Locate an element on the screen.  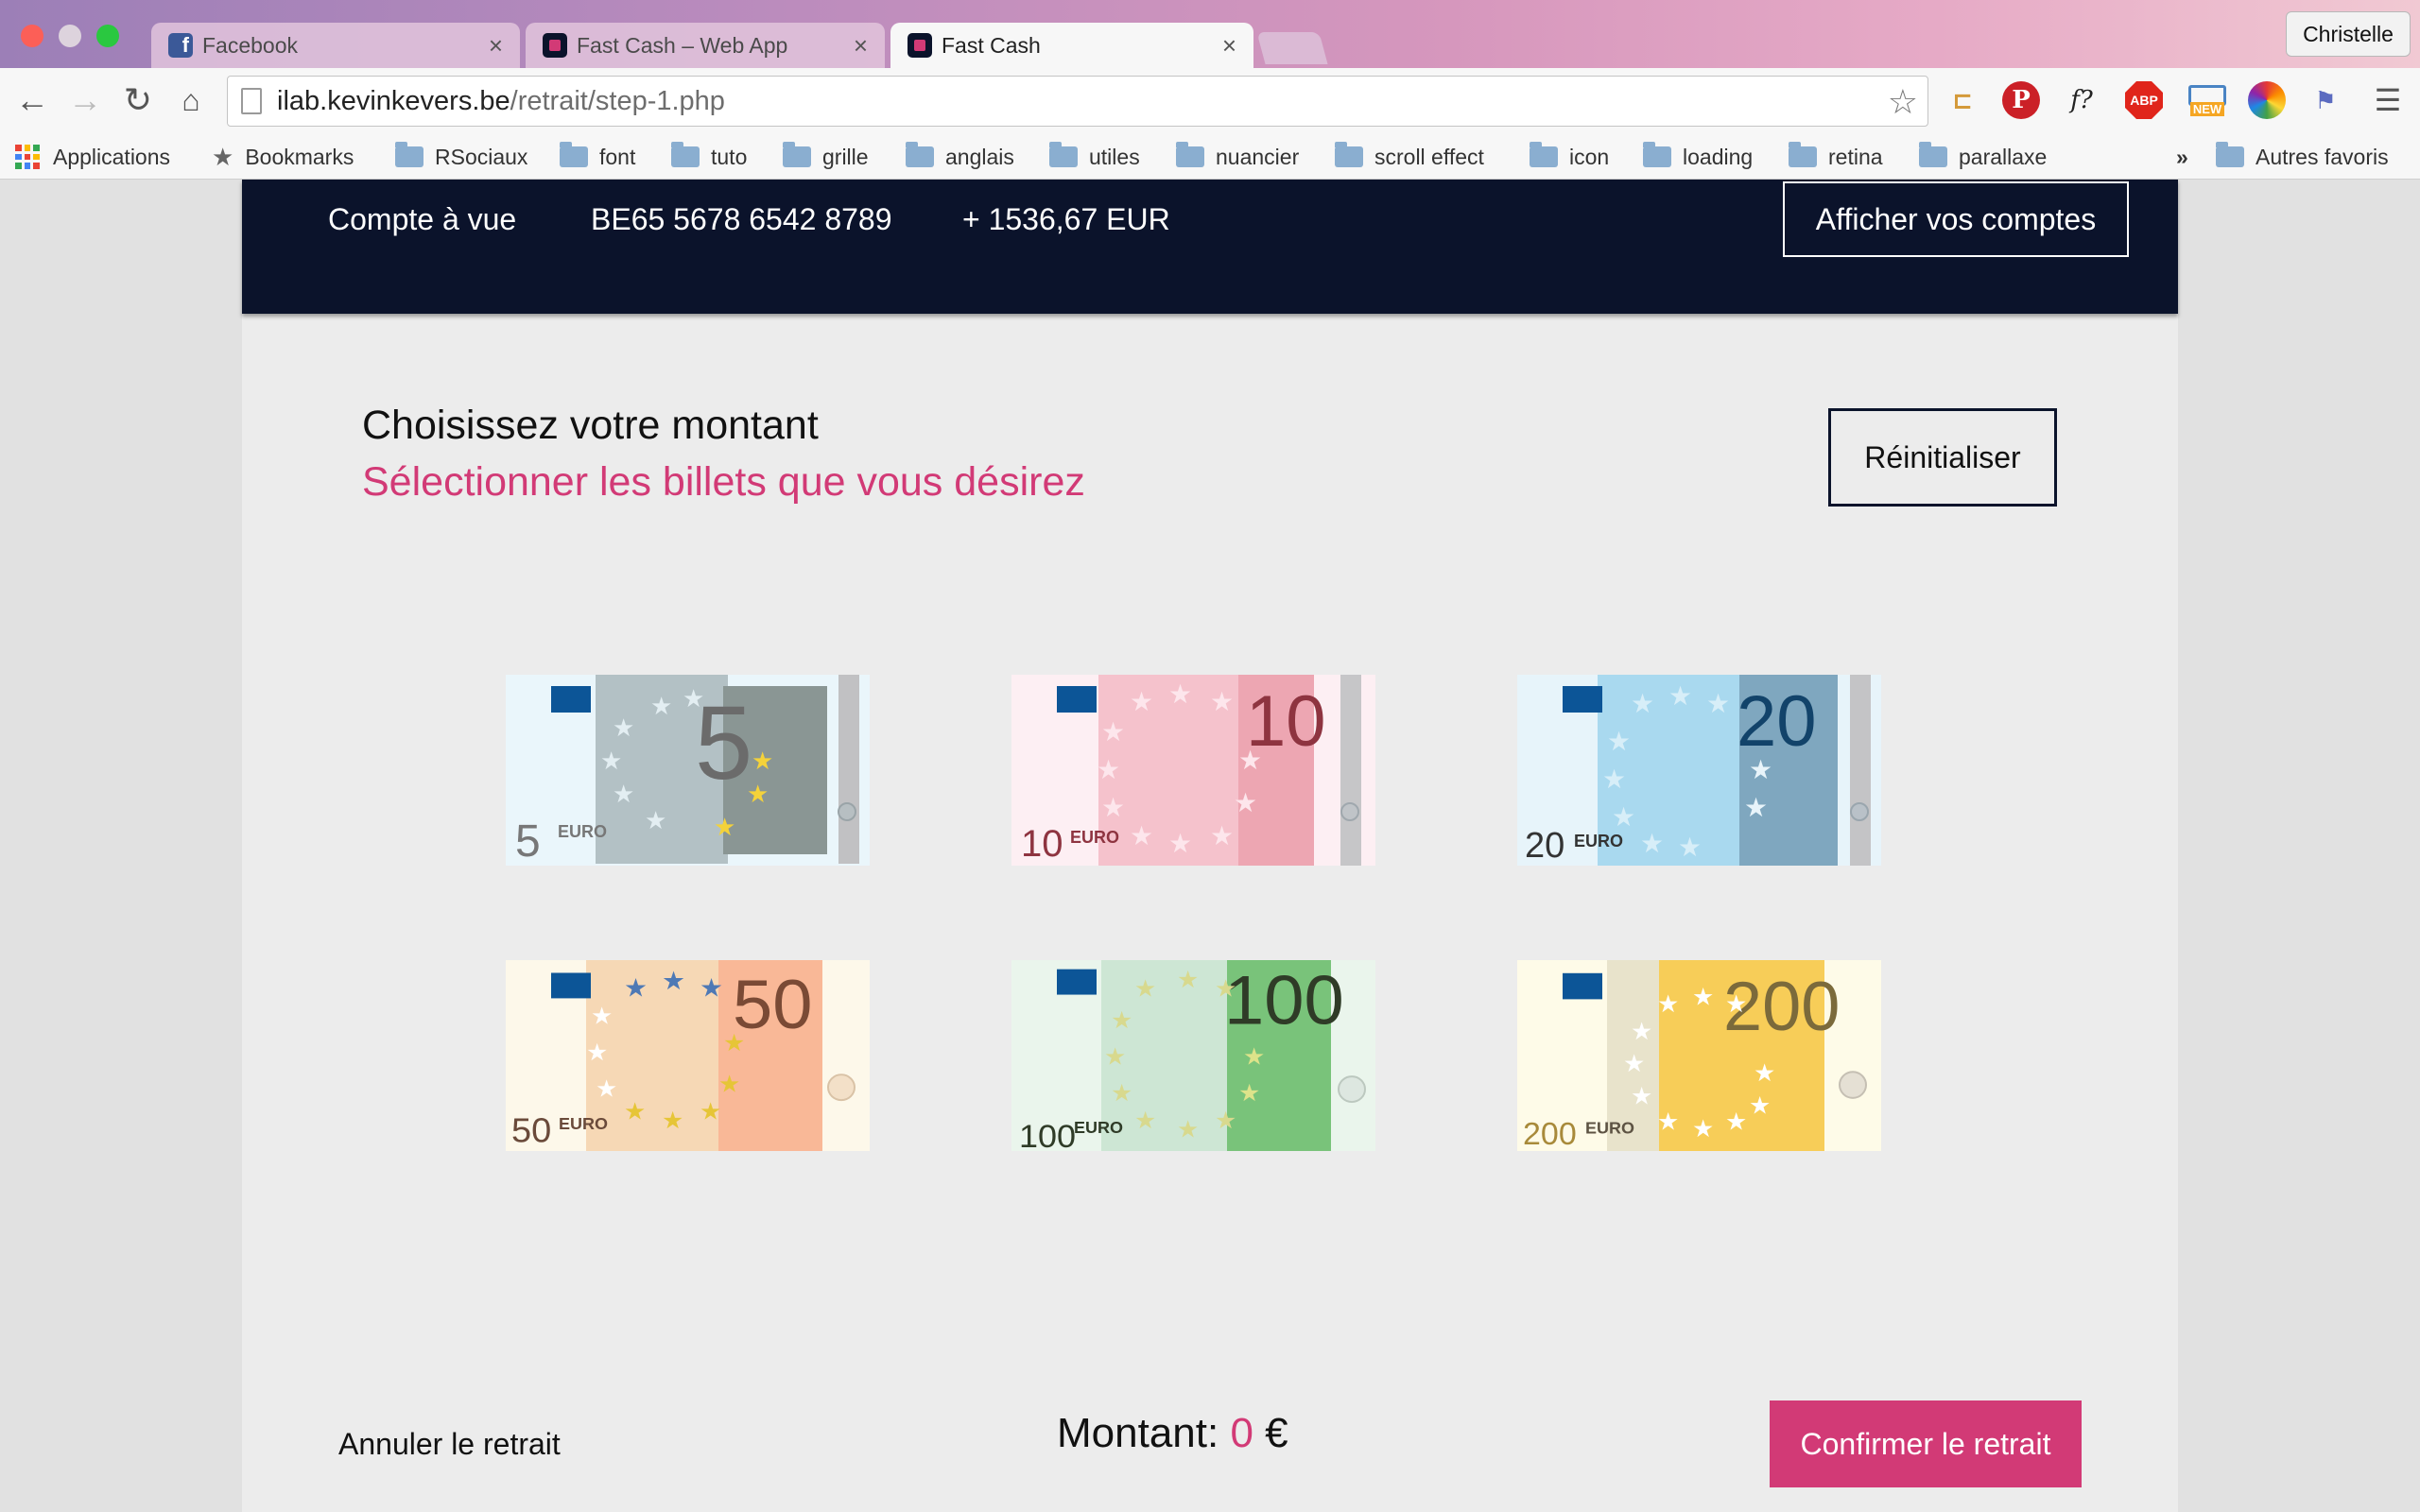
bookmark-folder: nuancier is located at coordinates (1238, 157).